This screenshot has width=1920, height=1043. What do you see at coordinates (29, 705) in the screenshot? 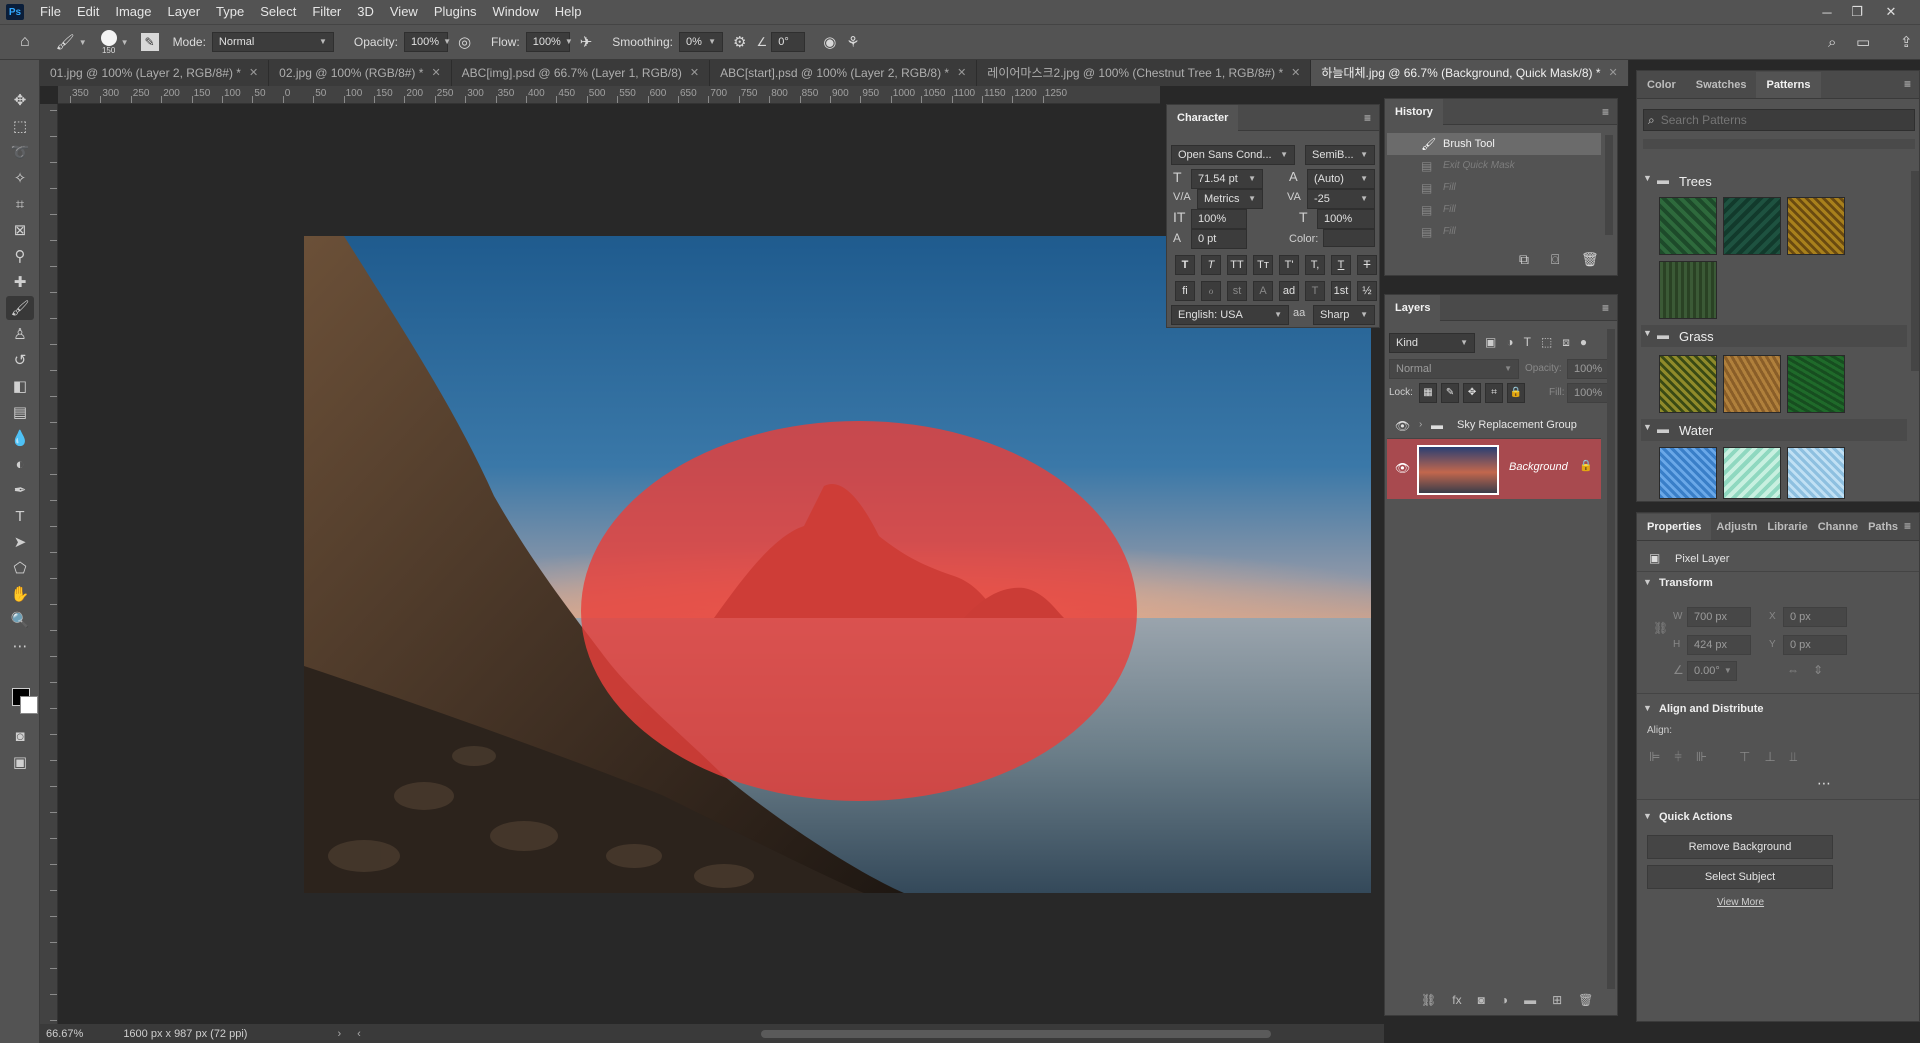
I see `background-color-swatch` at bounding box center [29, 705].